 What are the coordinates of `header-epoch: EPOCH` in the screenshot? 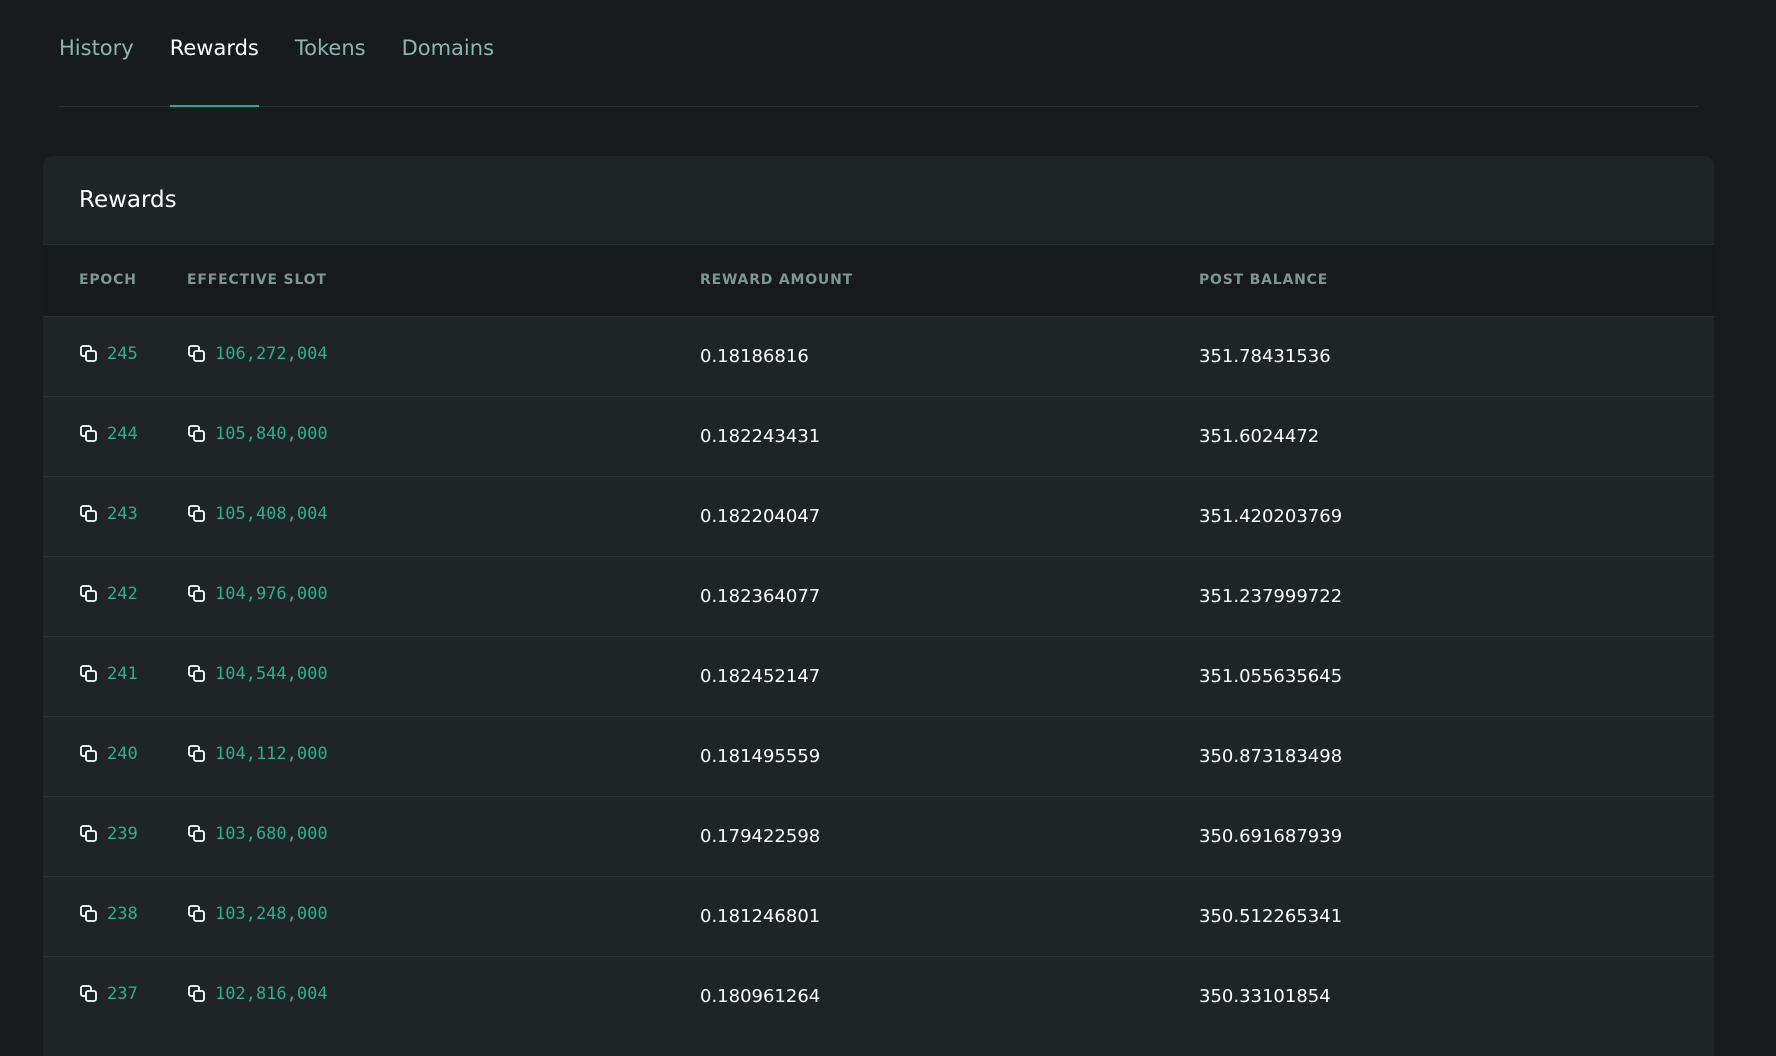 It's located at (108, 280).